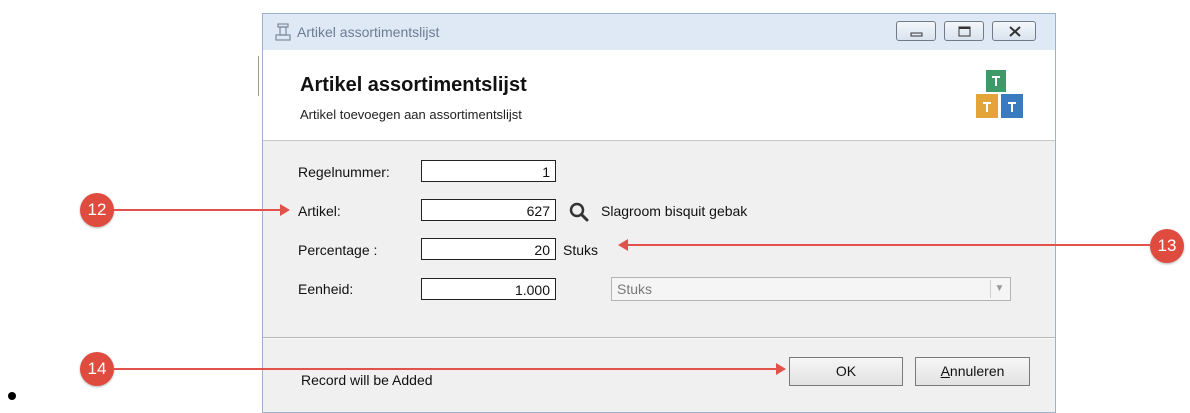 The image size is (1190, 413). What do you see at coordinates (846, 371) in the screenshot?
I see `ok-button: OK` at bounding box center [846, 371].